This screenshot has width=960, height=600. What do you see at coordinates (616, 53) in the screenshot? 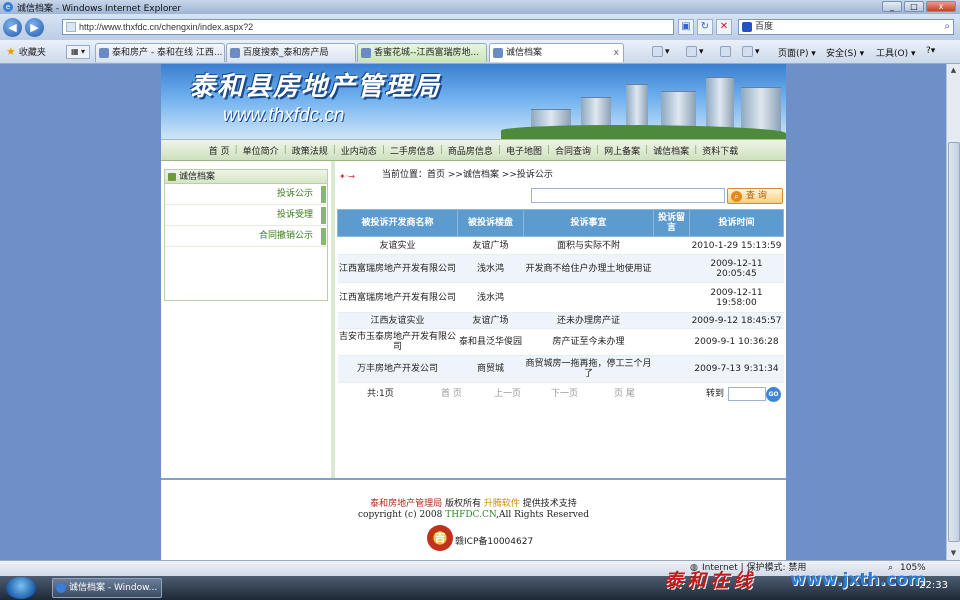
I see `close-tab-icon: x` at bounding box center [616, 53].